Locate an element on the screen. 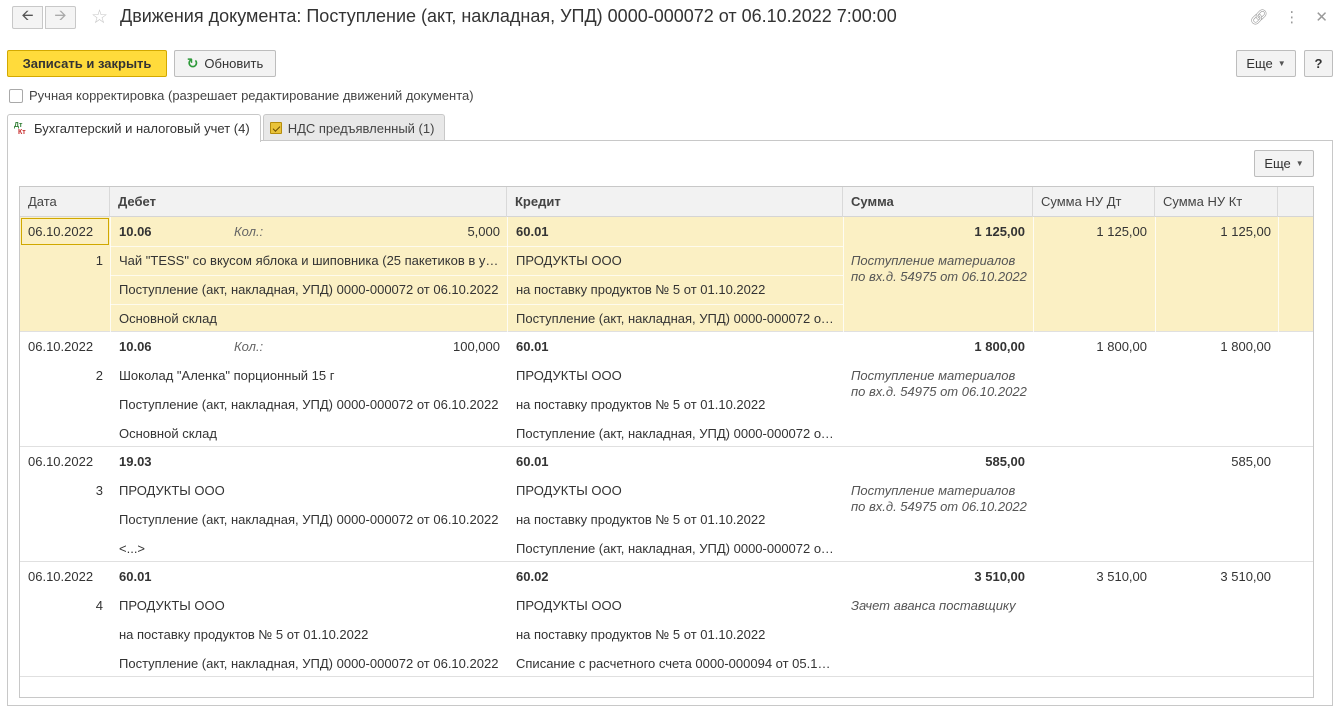 This screenshot has height=712, width=1340. save-and-close-button: Записать и закрыть is located at coordinates (87, 63).